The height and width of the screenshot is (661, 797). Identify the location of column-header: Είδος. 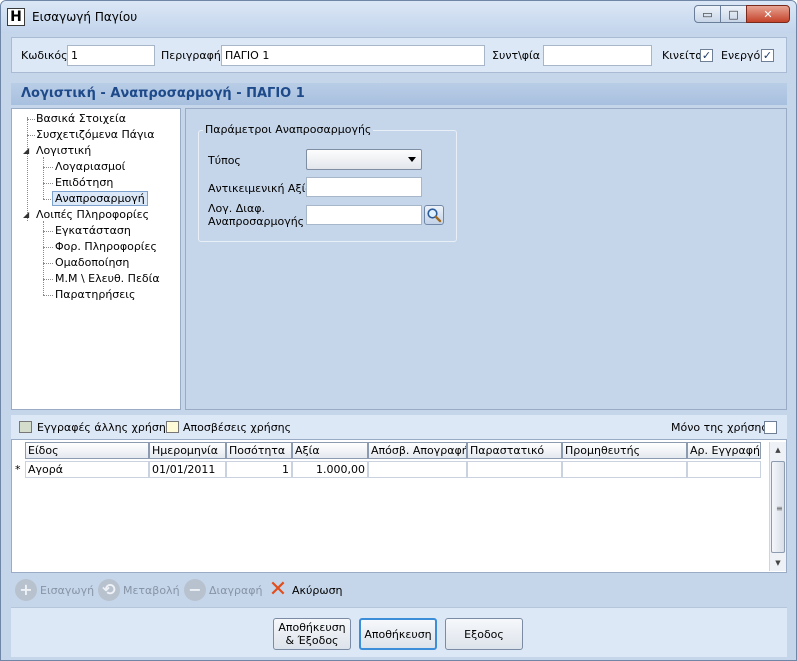
(87, 450).